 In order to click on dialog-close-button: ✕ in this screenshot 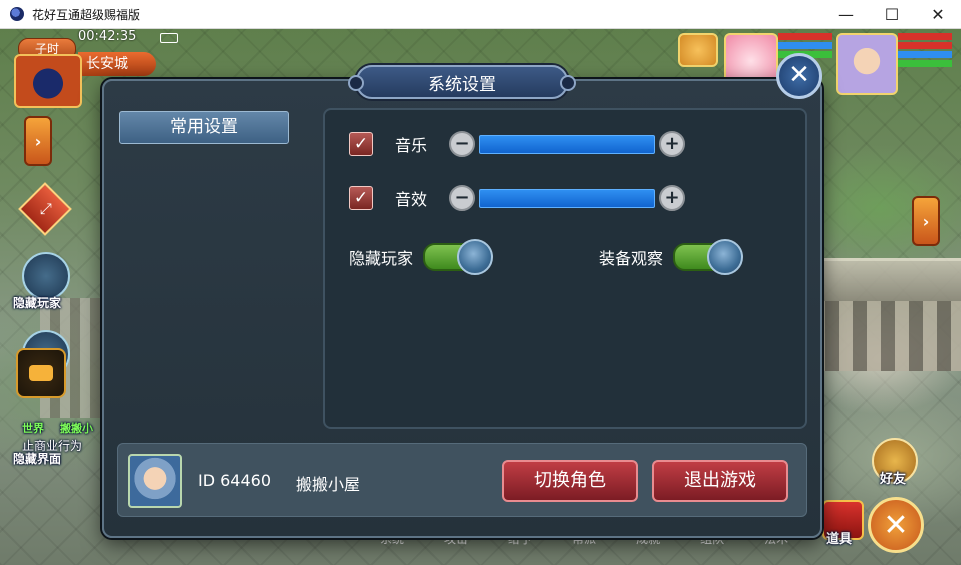, I will do `click(799, 76)`.